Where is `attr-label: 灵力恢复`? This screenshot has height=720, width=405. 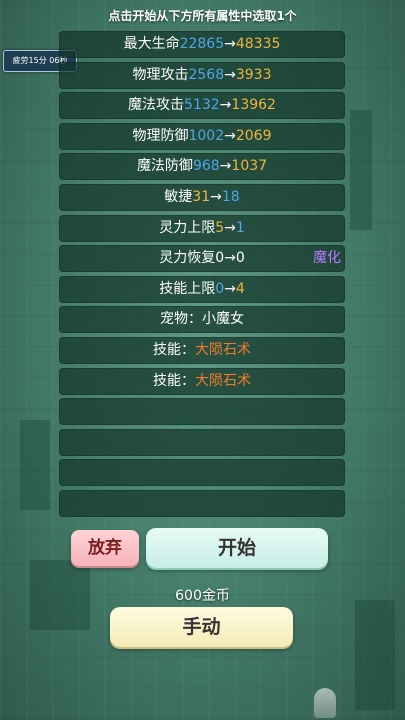 attr-label: 灵力恢复 is located at coordinates (187, 258).